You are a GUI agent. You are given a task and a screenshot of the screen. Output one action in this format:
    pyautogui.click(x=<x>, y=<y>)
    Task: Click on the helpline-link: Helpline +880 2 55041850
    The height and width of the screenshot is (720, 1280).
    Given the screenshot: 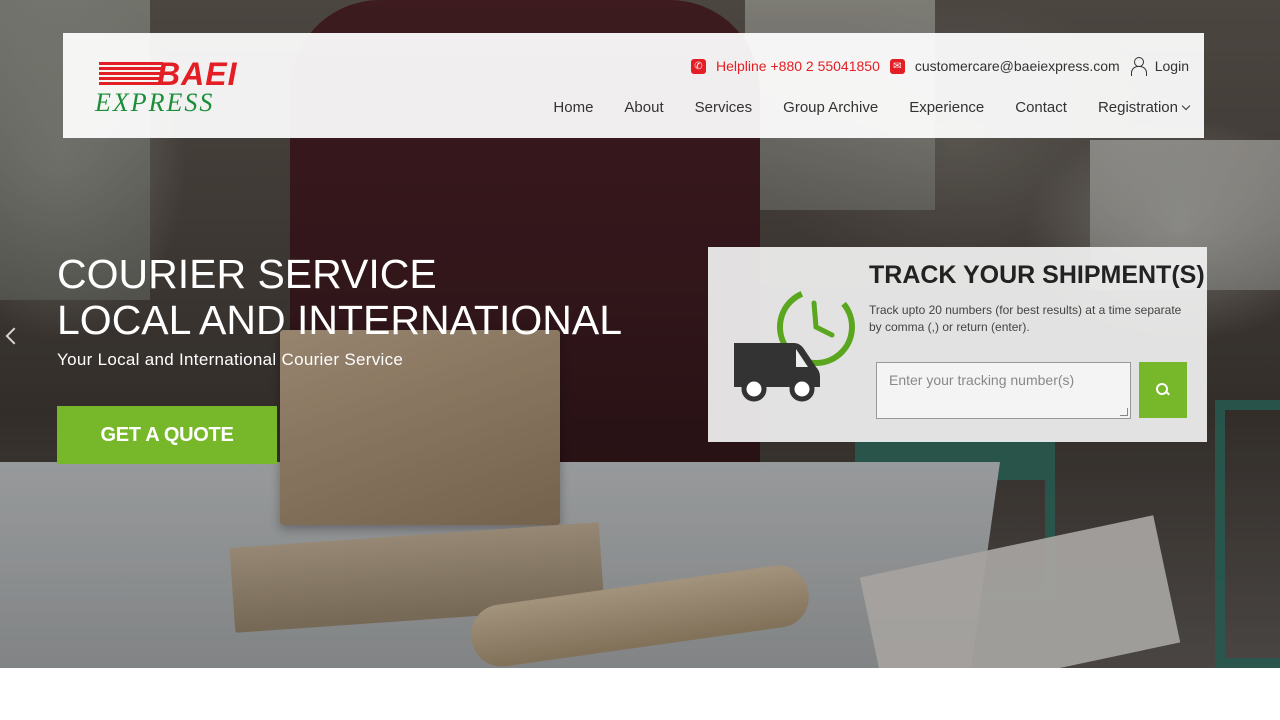 What is the action you would take?
    pyautogui.click(x=798, y=66)
    